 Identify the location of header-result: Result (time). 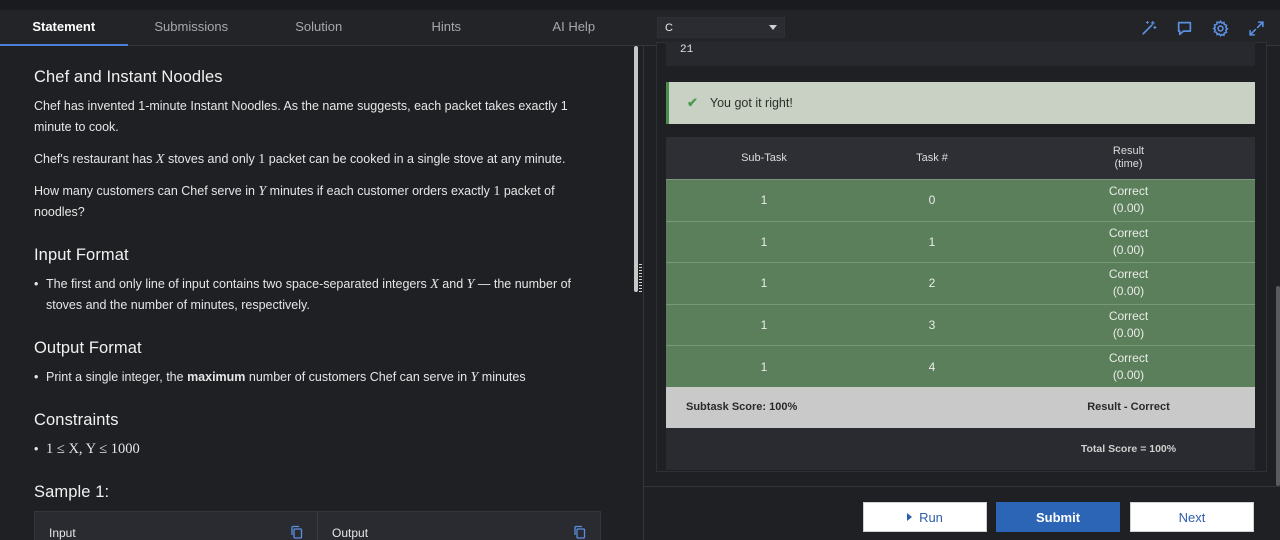
(1128, 158).